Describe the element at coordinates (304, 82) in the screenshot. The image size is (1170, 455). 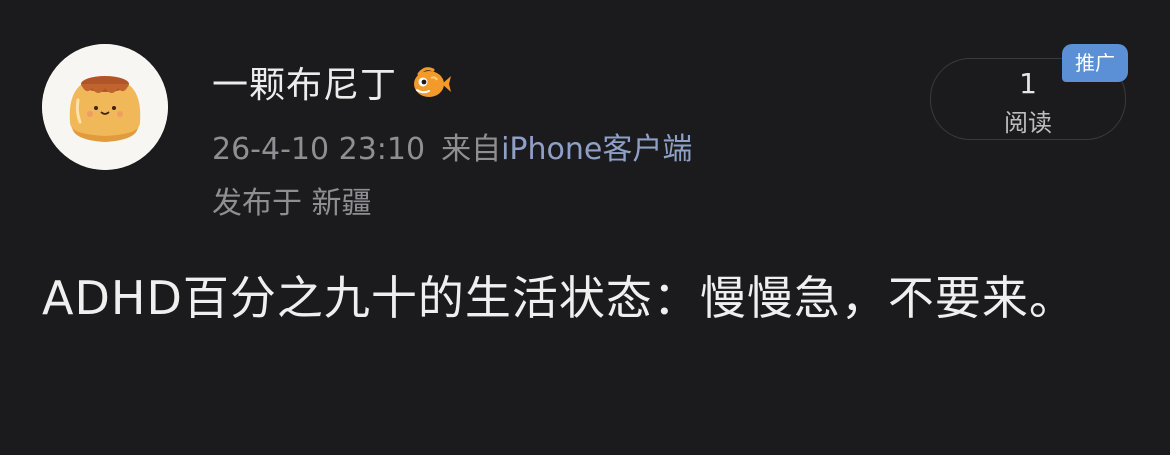
I see `username: 一颗布尼丁` at that location.